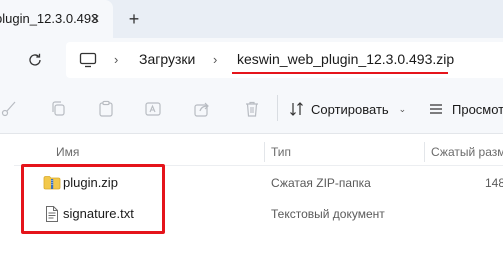 This screenshot has width=503, height=262. I want to click on copy-icon, so click(58, 108).